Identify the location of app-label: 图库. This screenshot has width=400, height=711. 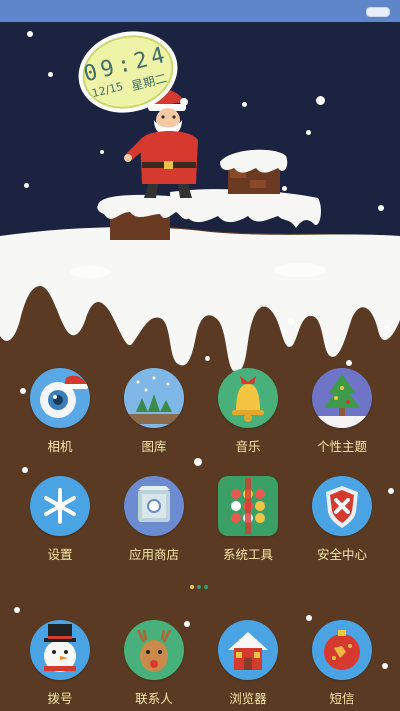
(154, 446).